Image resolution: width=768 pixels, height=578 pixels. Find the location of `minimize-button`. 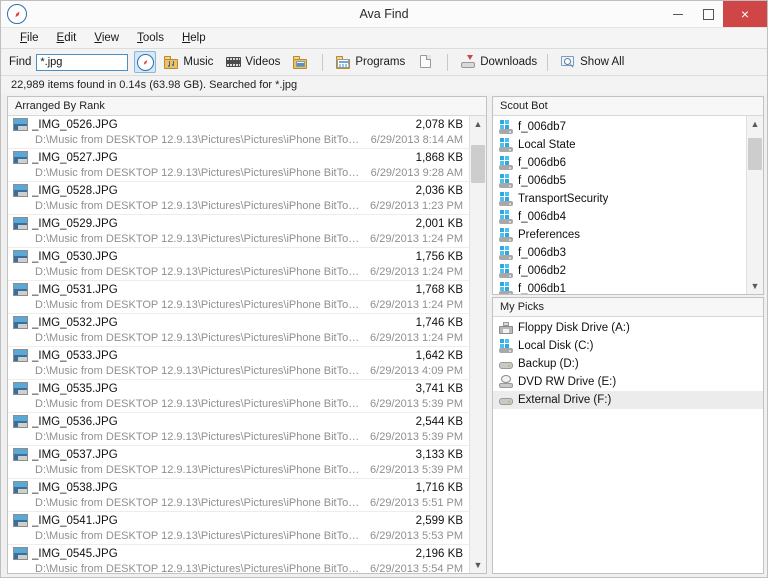

minimize-button is located at coordinates (678, 14).